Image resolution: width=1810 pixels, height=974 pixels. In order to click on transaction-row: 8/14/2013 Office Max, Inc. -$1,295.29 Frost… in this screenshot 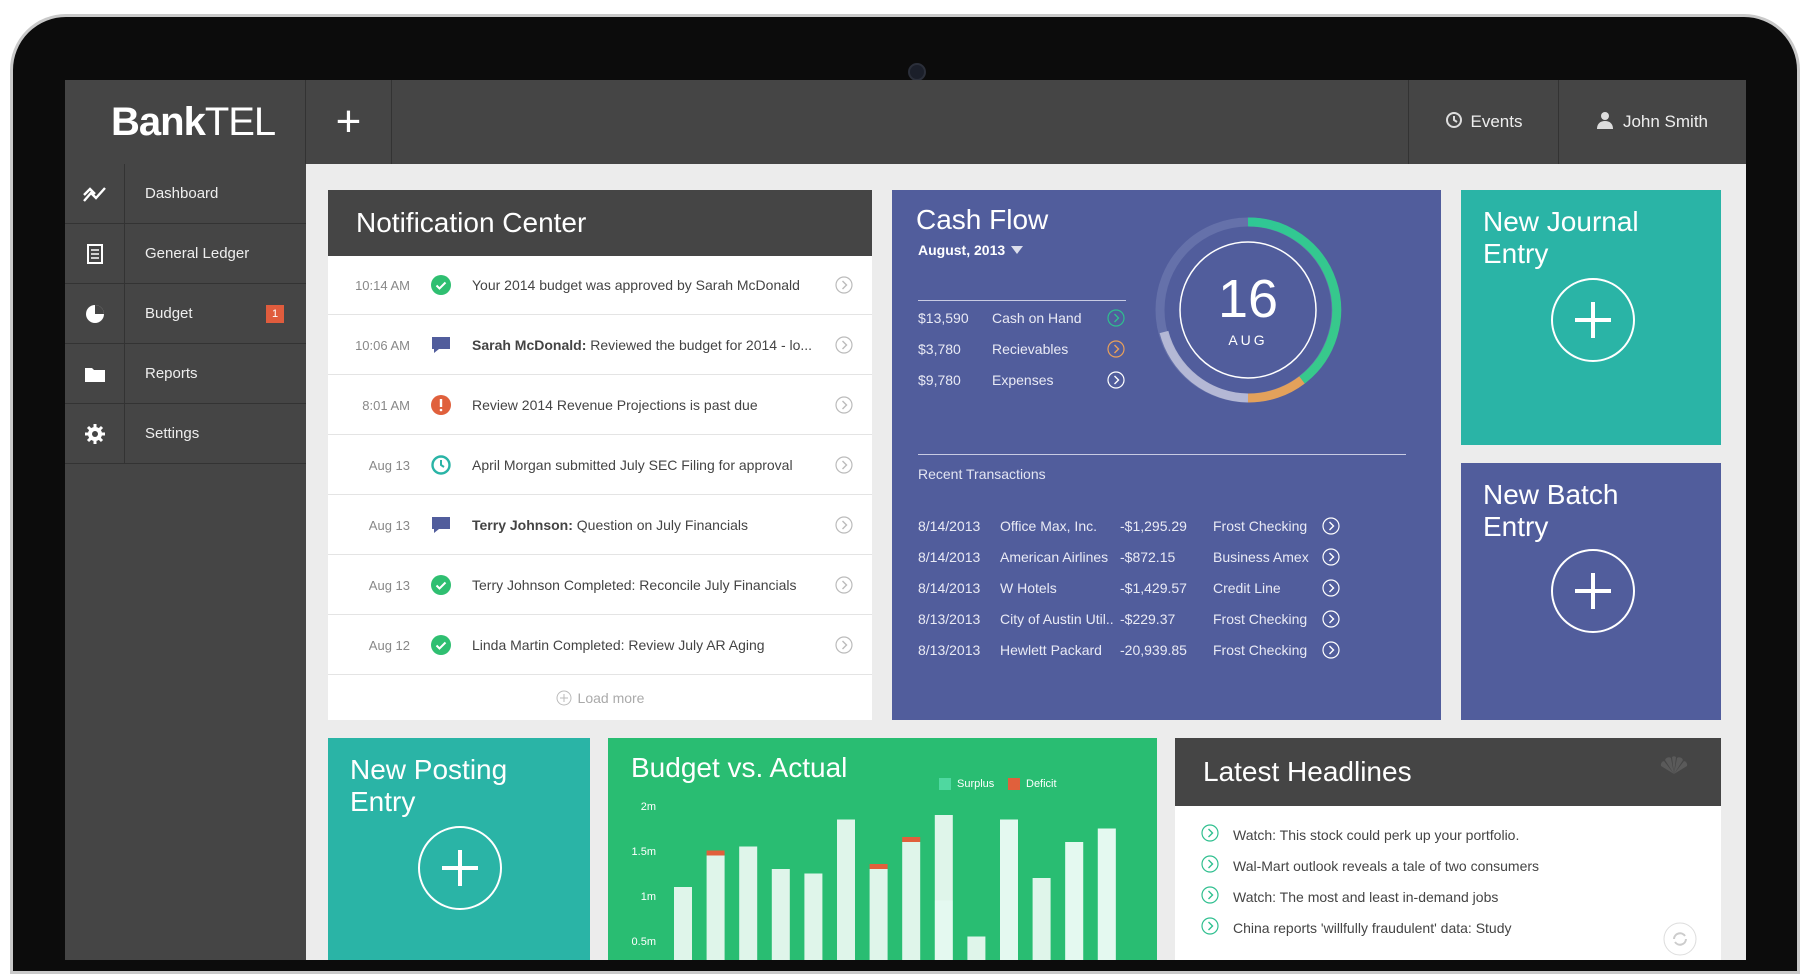, I will do `click(1166, 528)`.